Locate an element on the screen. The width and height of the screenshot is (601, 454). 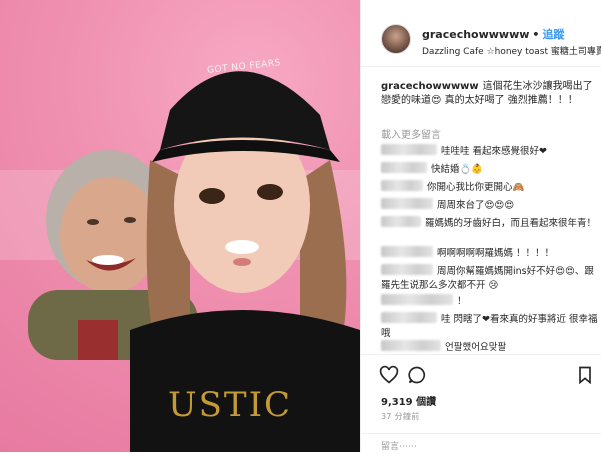
comment-icon is located at coordinates (417, 375).